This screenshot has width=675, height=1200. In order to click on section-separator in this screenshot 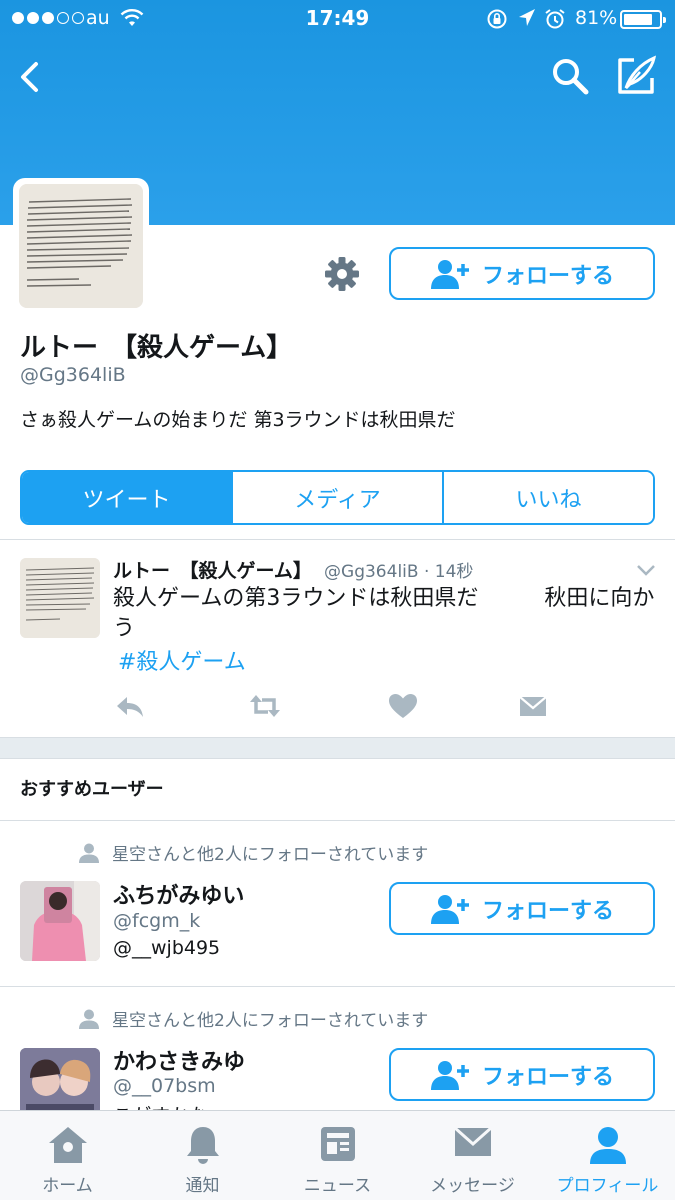, I will do `click(337, 748)`.